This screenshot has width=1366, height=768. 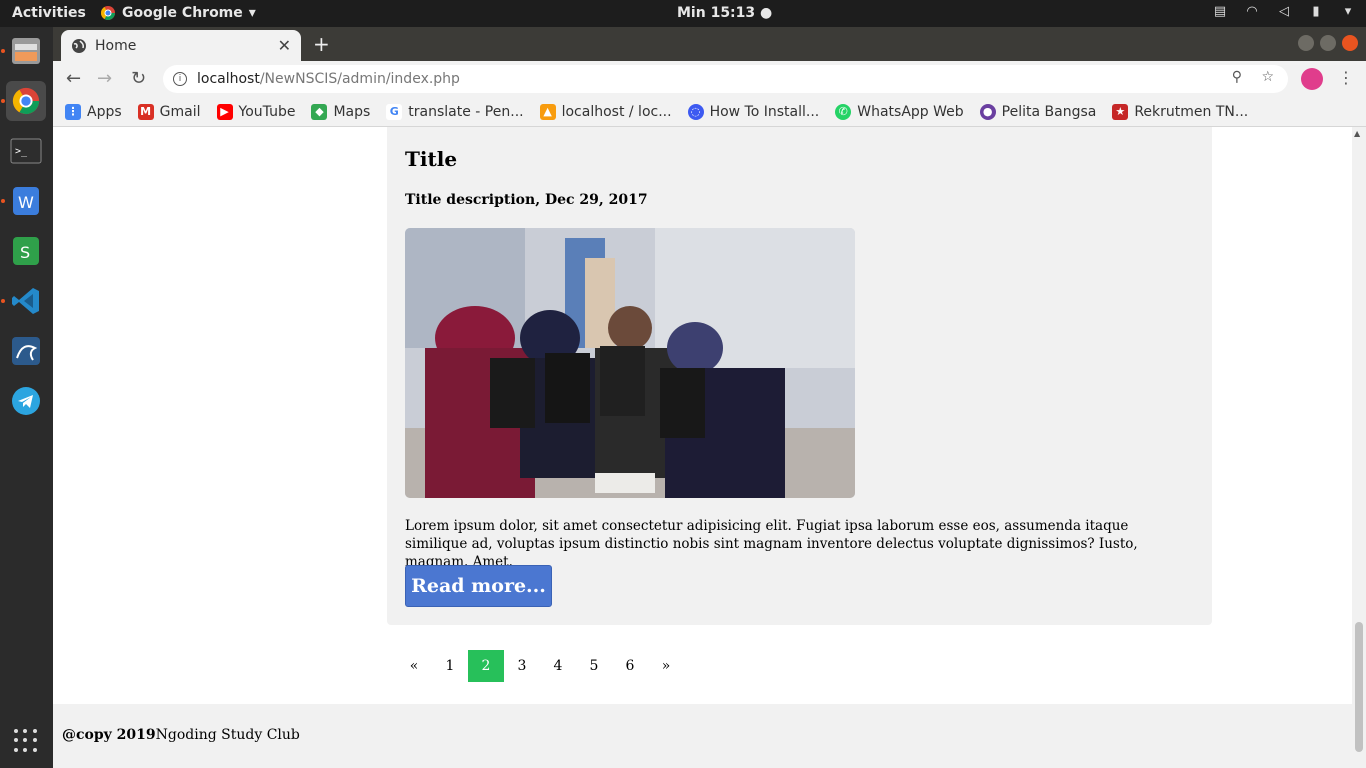 What do you see at coordinates (104, 111) in the screenshot?
I see `bookmark-label: Apps` at bounding box center [104, 111].